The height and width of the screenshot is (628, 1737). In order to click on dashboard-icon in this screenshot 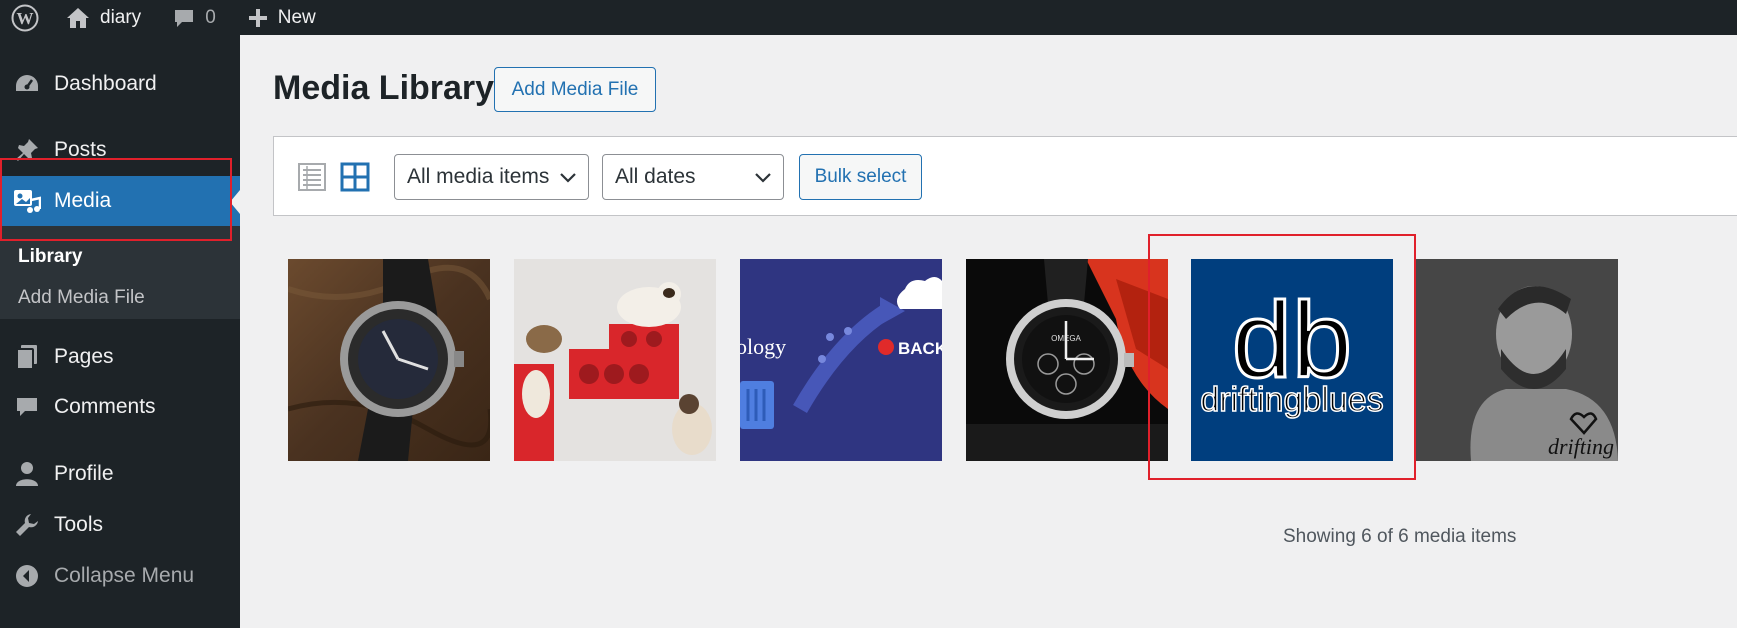, I will do `click(27, 84)`.